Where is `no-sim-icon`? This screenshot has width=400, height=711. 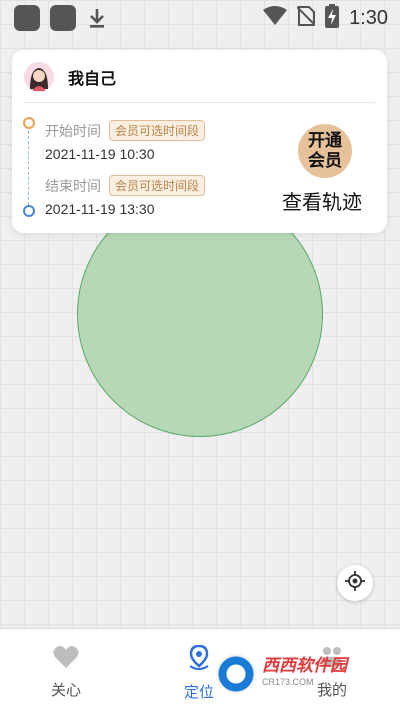 no-sim-icon is located at coordinates (306, 18).